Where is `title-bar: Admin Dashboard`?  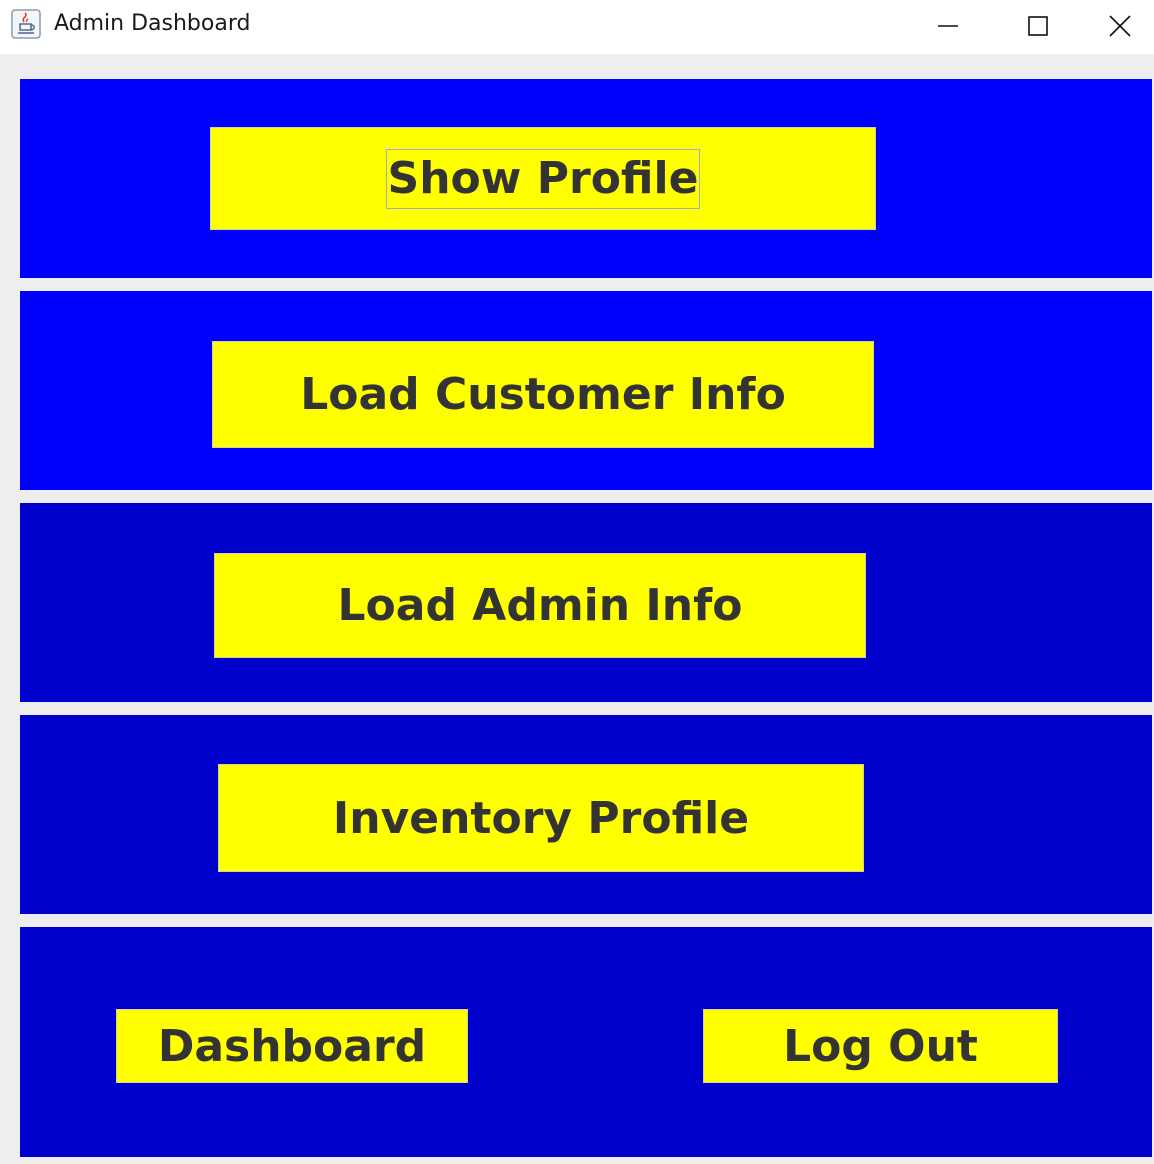
title-bar: Admin Dashboard is located at coordinates (577, 26).